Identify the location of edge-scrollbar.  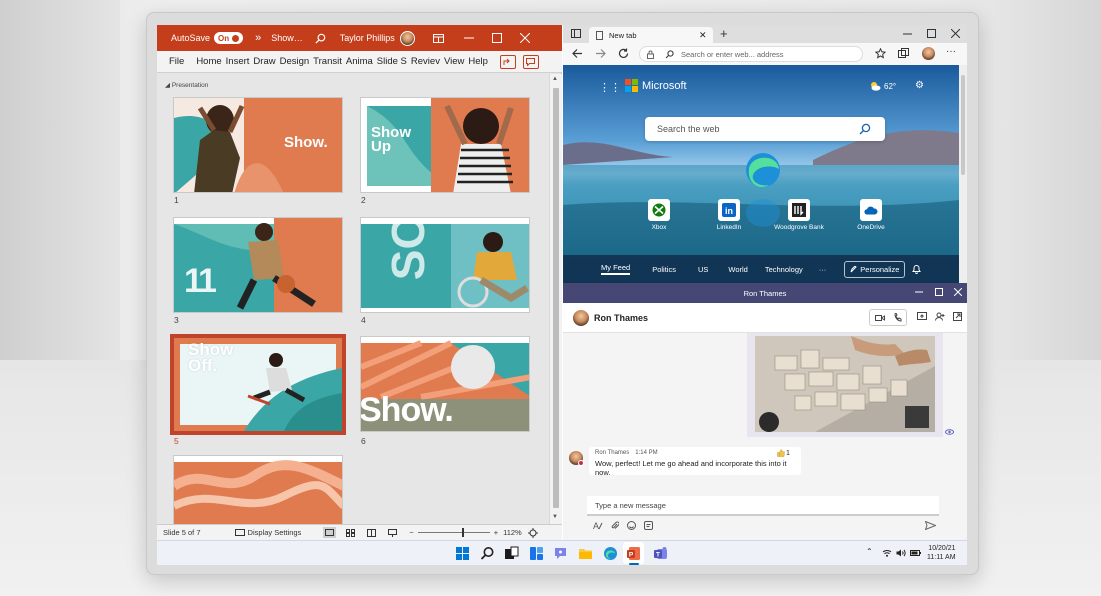
(963, 174).